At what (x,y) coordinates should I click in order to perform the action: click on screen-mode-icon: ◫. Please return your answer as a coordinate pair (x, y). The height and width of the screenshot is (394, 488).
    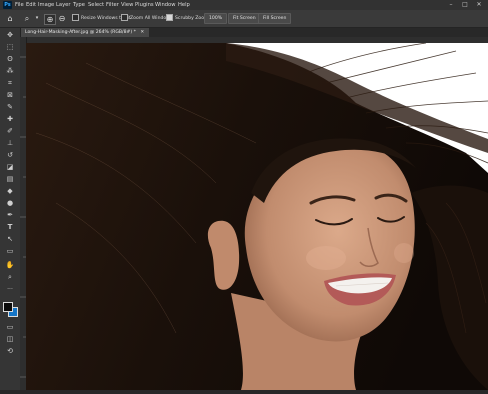
    Looking at the image, I should click on (10, 339).